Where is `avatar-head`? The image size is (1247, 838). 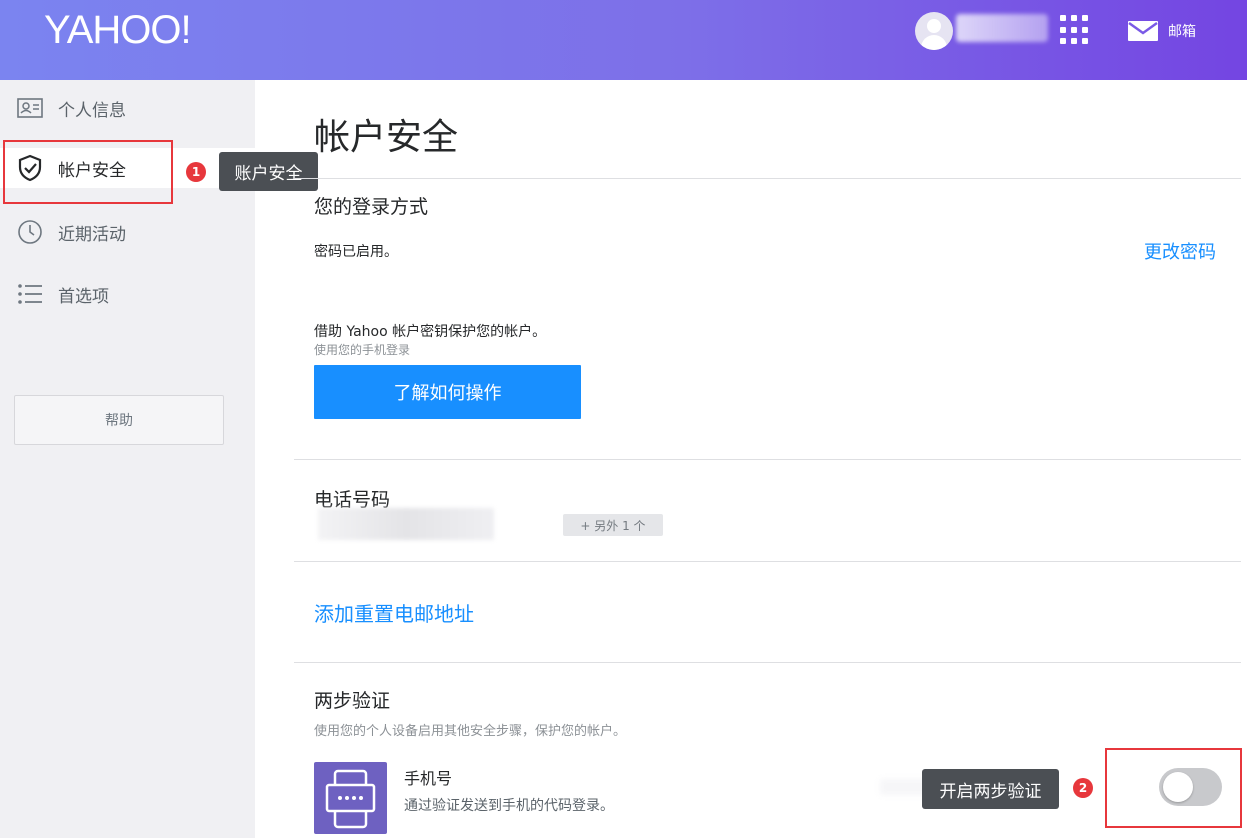 avatar-head is located at coordinates (934, 26).